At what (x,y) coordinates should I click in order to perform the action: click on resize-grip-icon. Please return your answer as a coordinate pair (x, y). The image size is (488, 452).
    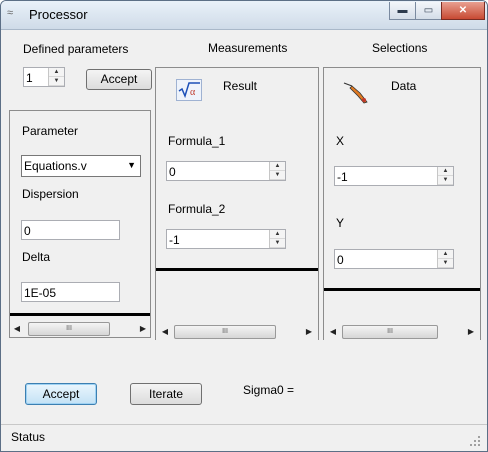
    Looking at the image, I should click on (475, 441).